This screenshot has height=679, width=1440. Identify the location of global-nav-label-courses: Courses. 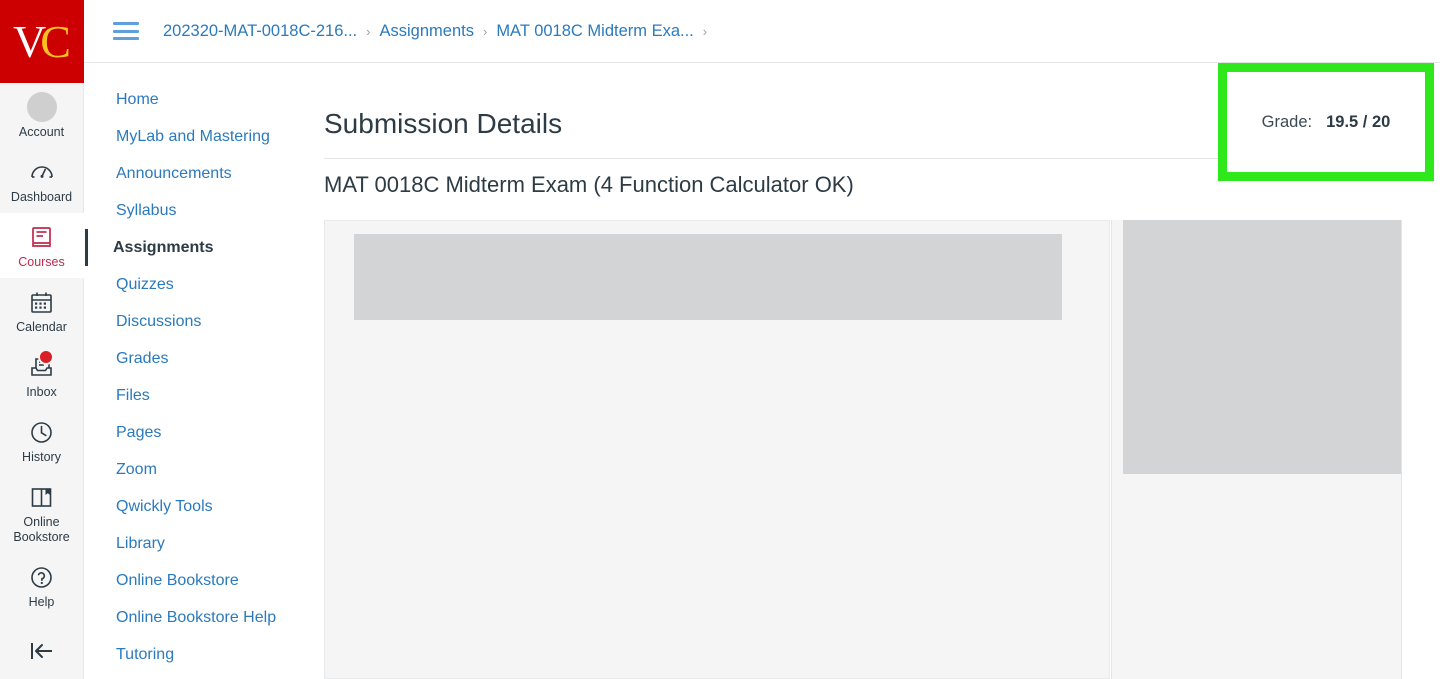
(41, 262).